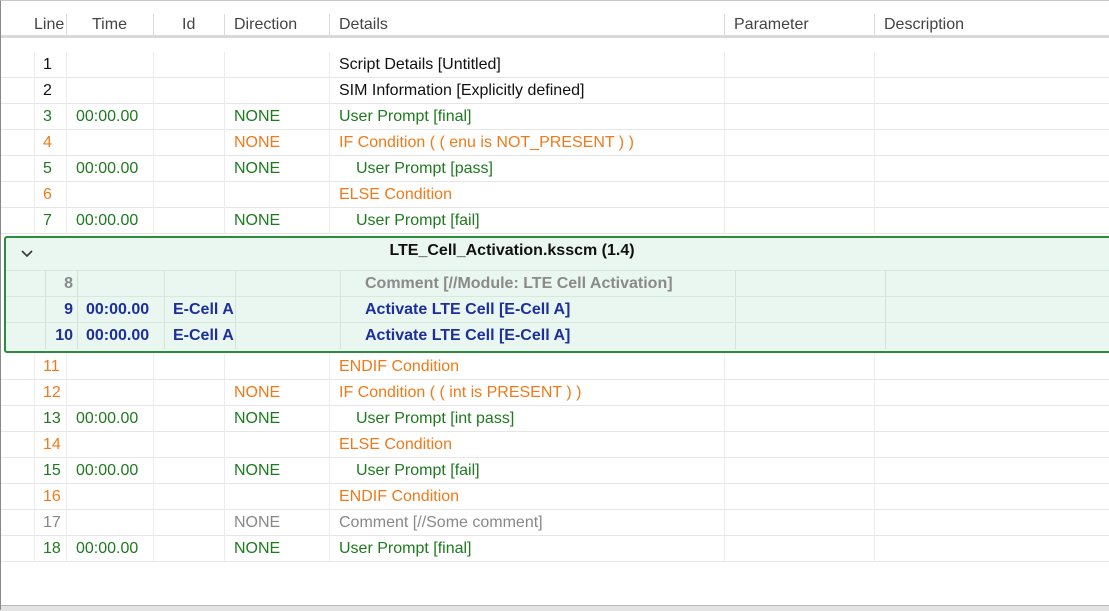 This screenshot has height=611, width=1109. Describe the element at coordinates (188, 19) in the screenshot. I see `column-header-id: Id` at that location.